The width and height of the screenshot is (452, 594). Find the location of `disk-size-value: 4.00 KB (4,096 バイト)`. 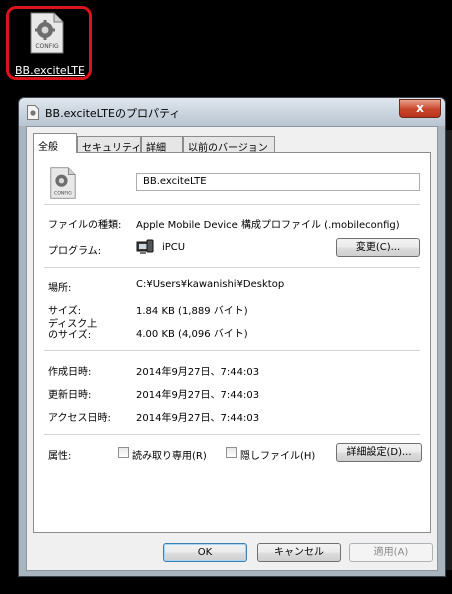

disk-size-value: 4.00 KB (4,096 バイト) is located at coordinates (192, 334).